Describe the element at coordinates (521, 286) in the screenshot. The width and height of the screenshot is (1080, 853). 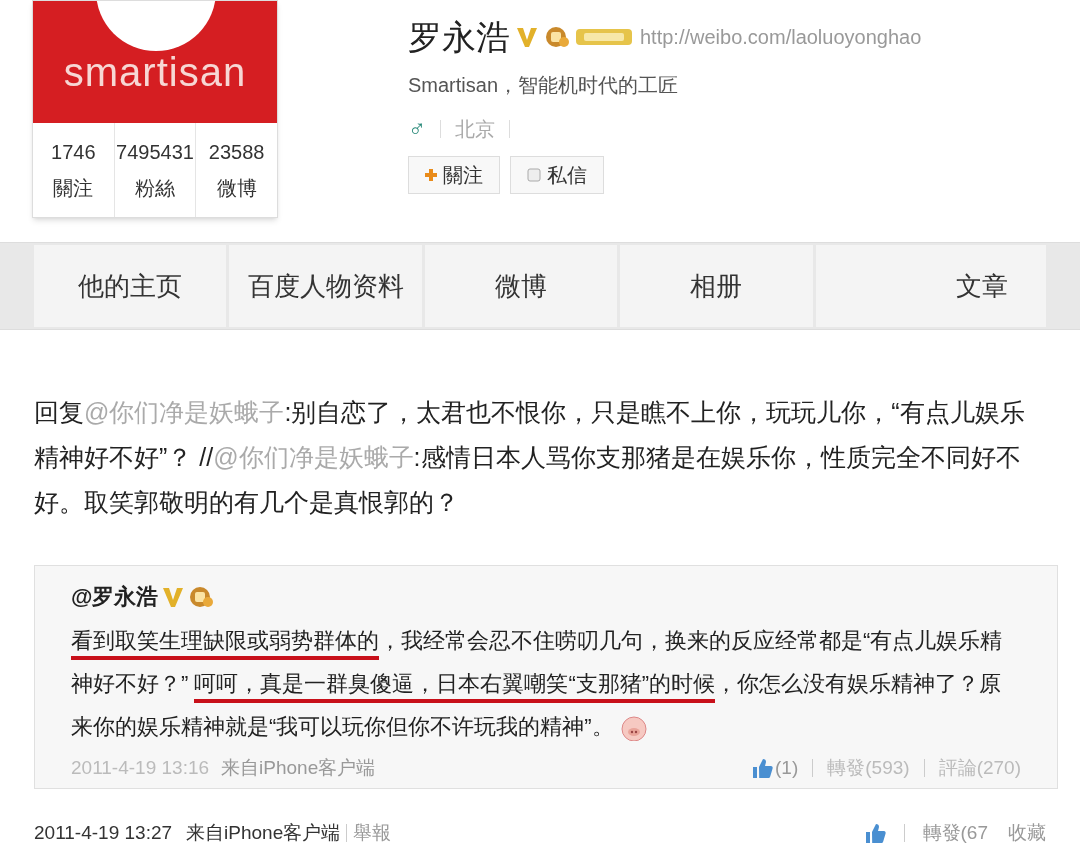
I see `nav-tab: 微博` at that location.